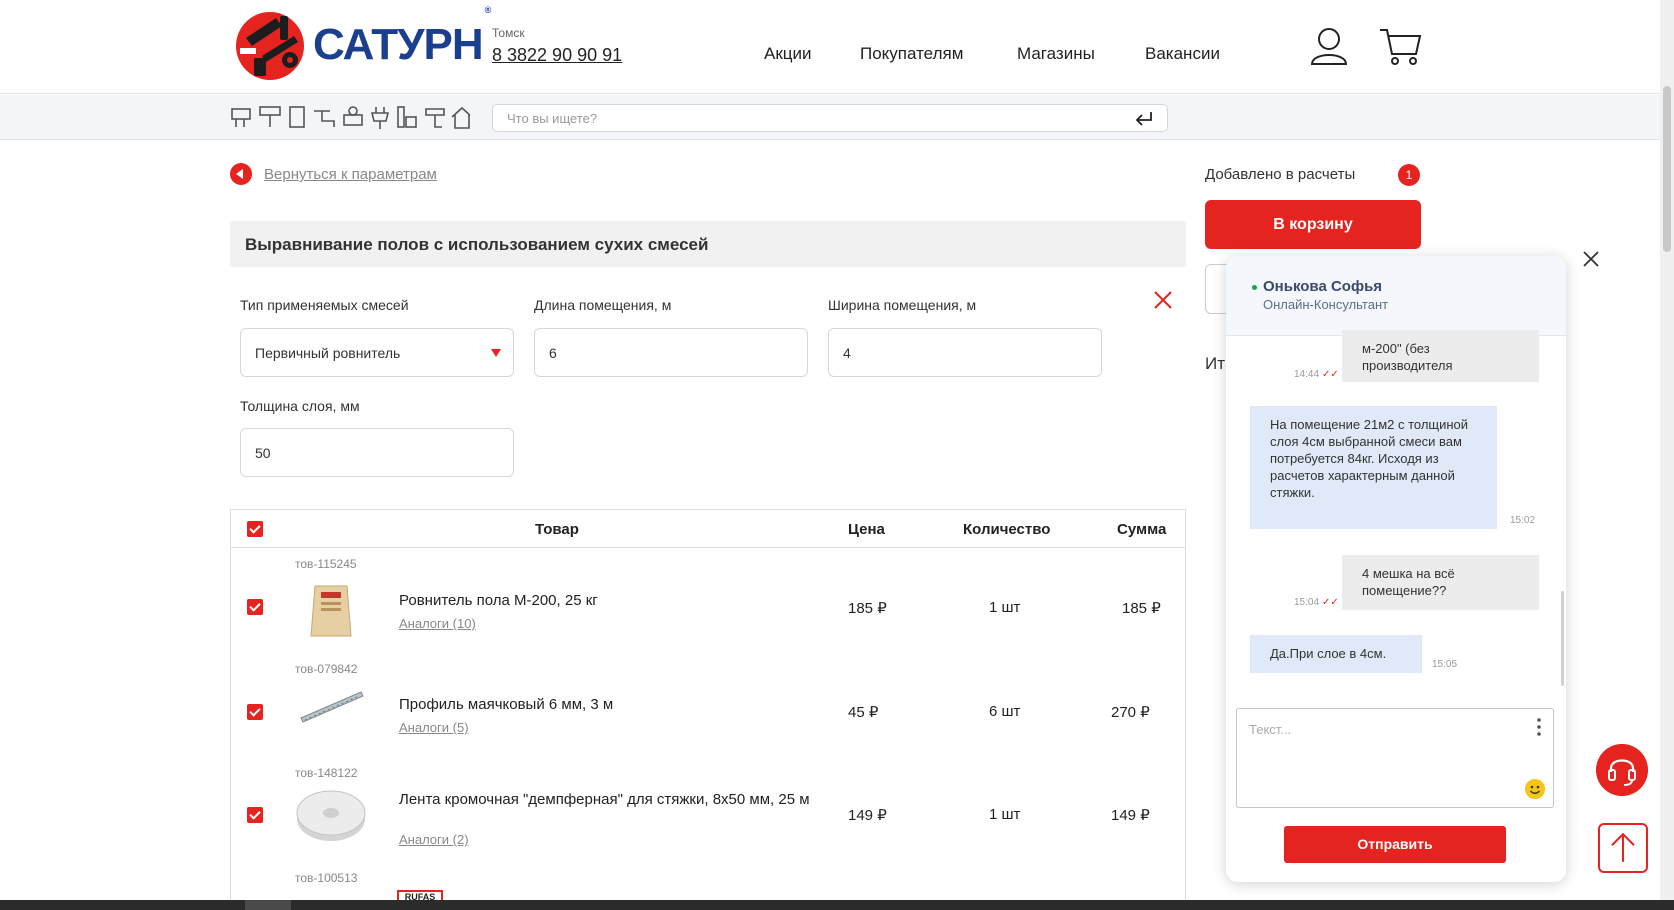  I want to click on taskbar-item, so click(268, 905).